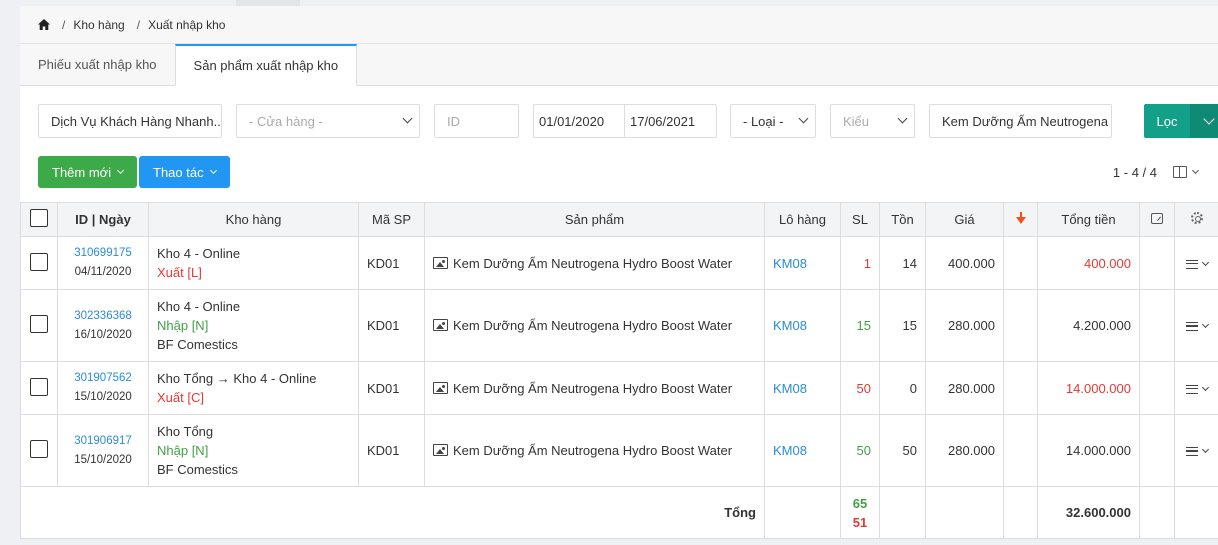  What do you see at coordinates (964, 219) in the screenshot?
I see `col-price: Giá` at bounding box center [964, 219].